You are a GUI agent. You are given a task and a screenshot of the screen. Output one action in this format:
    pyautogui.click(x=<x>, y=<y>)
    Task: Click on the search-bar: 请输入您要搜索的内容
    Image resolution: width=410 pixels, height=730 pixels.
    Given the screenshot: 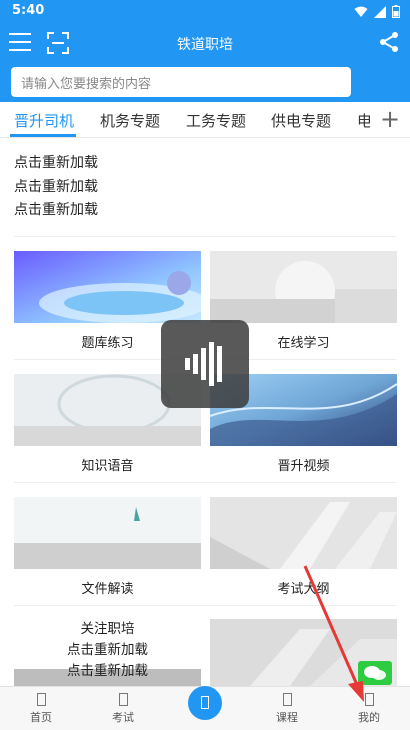 What is the action you would take?
    pyautogui.click(x=205, y=82)
    